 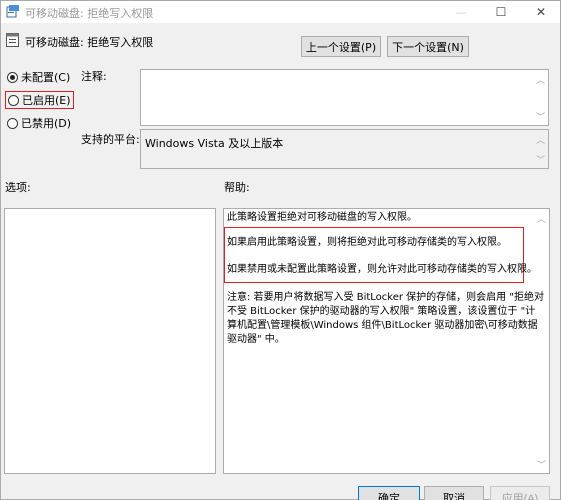 What do you see at coordinates (46, 77) in the screenshot?
I see `radio-not-configured-label: 未配置(C)` at bounding box center [46, 77].